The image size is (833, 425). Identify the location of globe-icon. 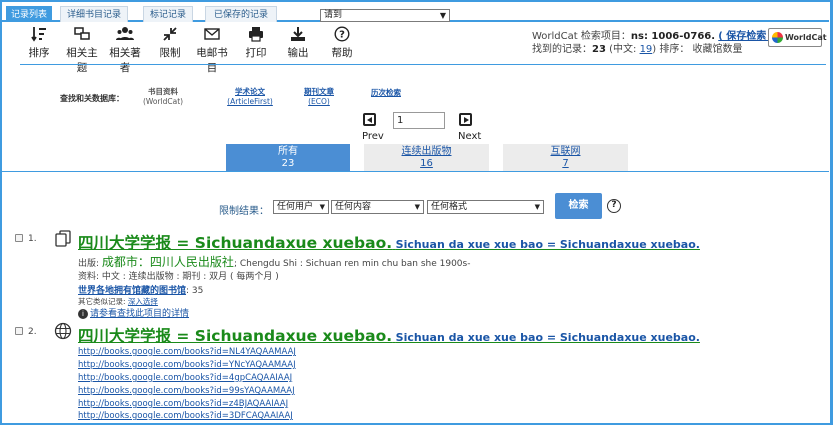
(63, 331).